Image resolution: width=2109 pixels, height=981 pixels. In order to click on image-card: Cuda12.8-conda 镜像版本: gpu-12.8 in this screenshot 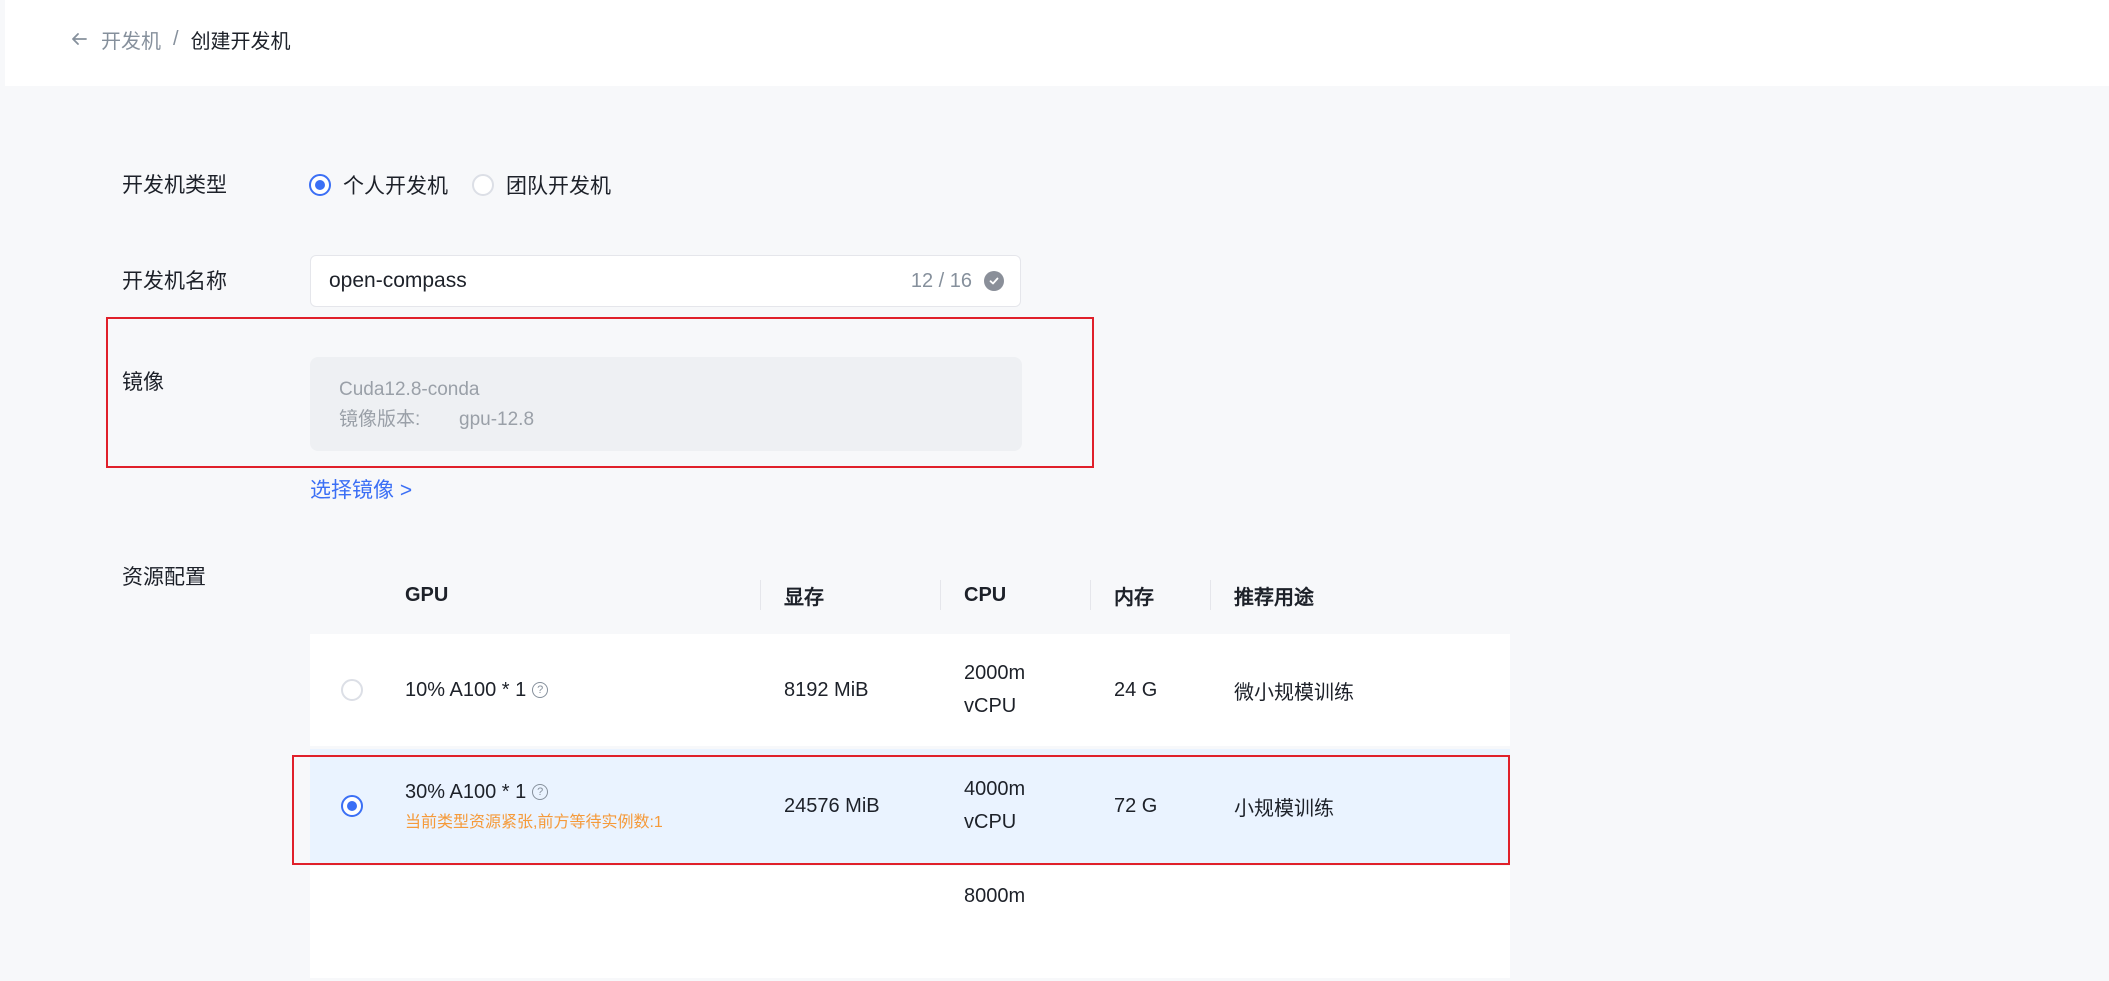, I will do `click(666, 404)`.